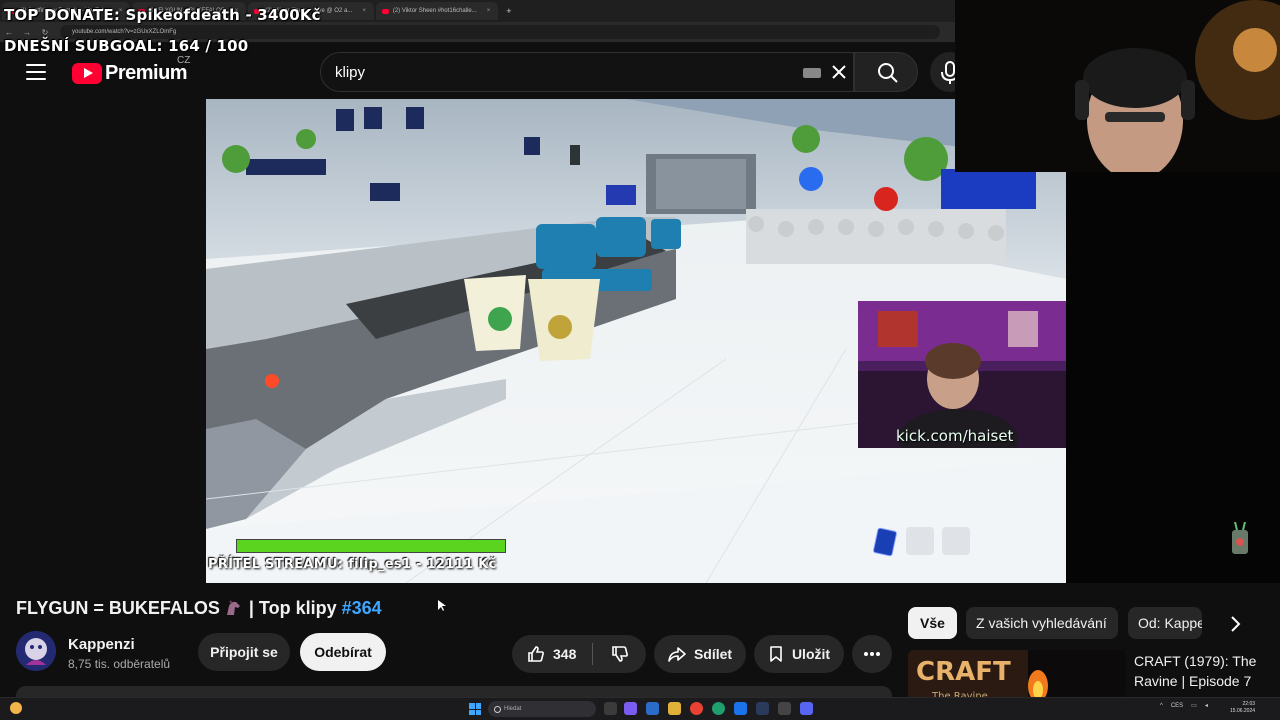 The height and width of the screenshot is (720, 1280). What do you see at coordinates (118, 608) in the screenshot?
I see `video-title-main: FLYGUN = BUKEFALOS` at bounding box center [118, 608].